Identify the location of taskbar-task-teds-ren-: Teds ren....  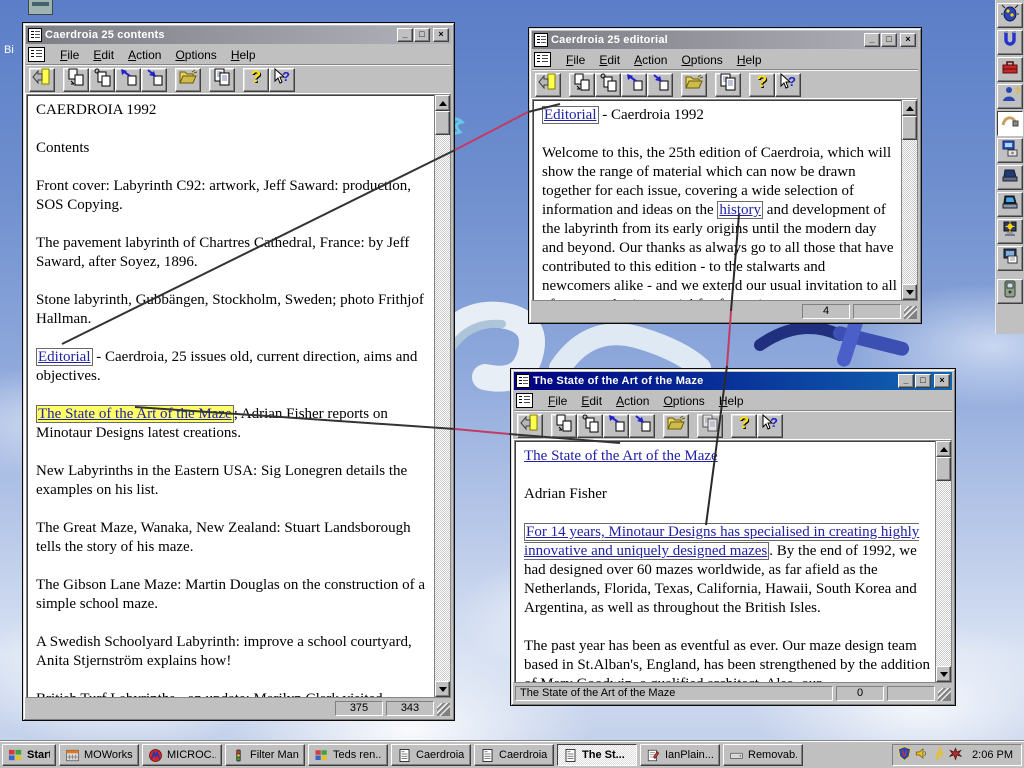
(348, 755).